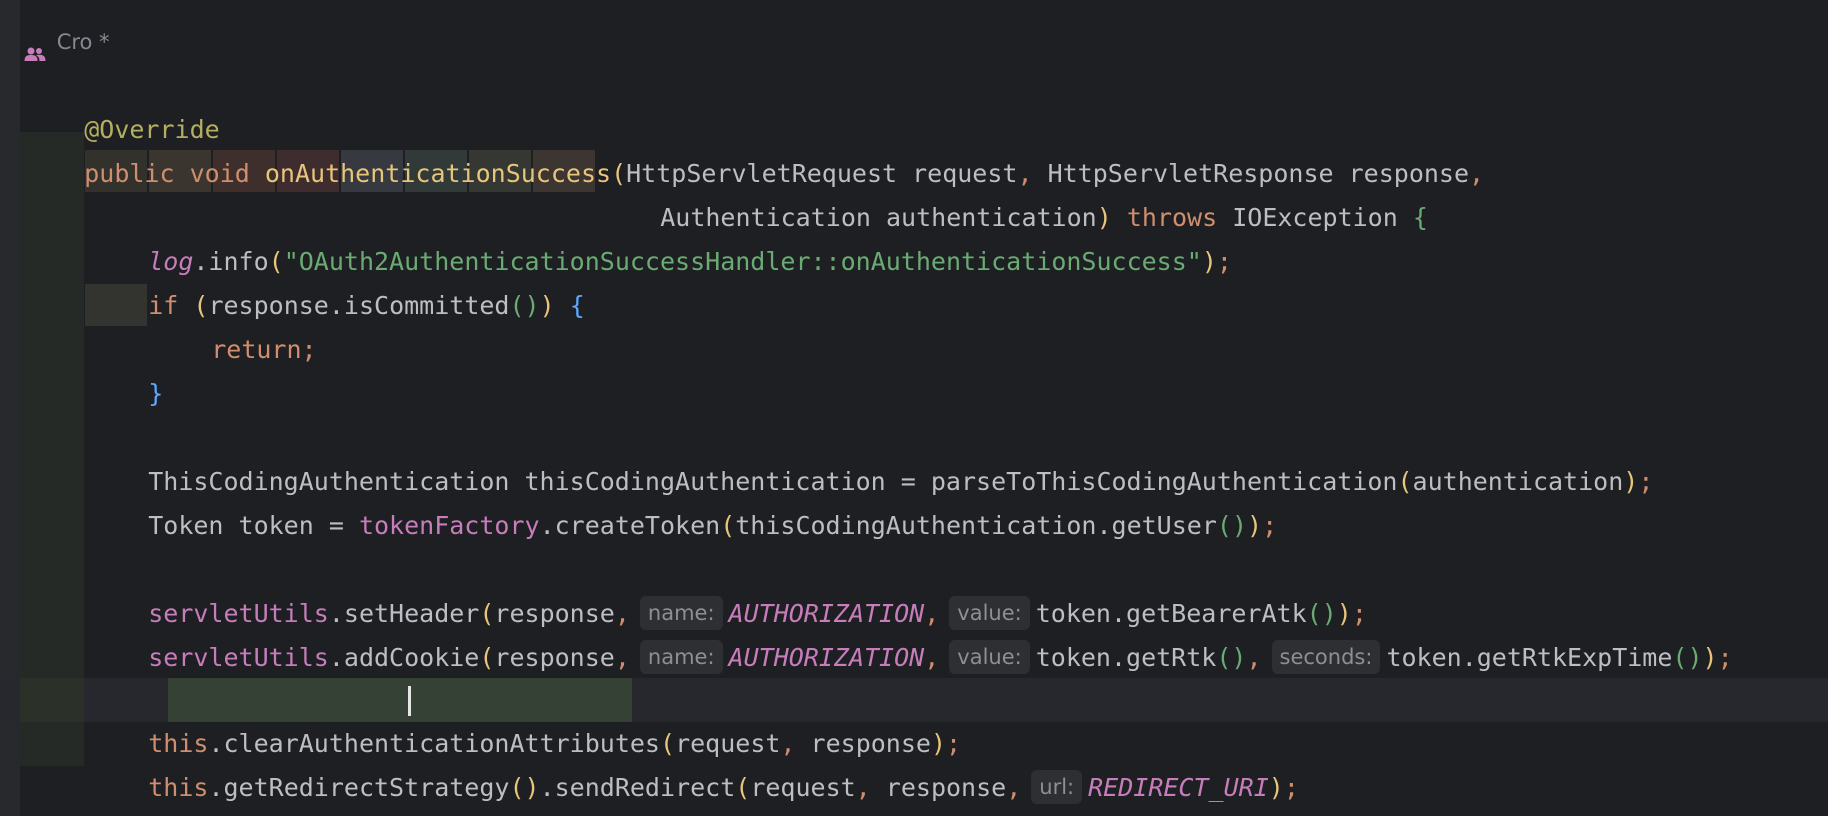 Image resolution: width=1828 pixels, height=816 pixels. Describe the element at coordinates (630, 525) in the screenshot. I see `call-token: .createToken` at that location.